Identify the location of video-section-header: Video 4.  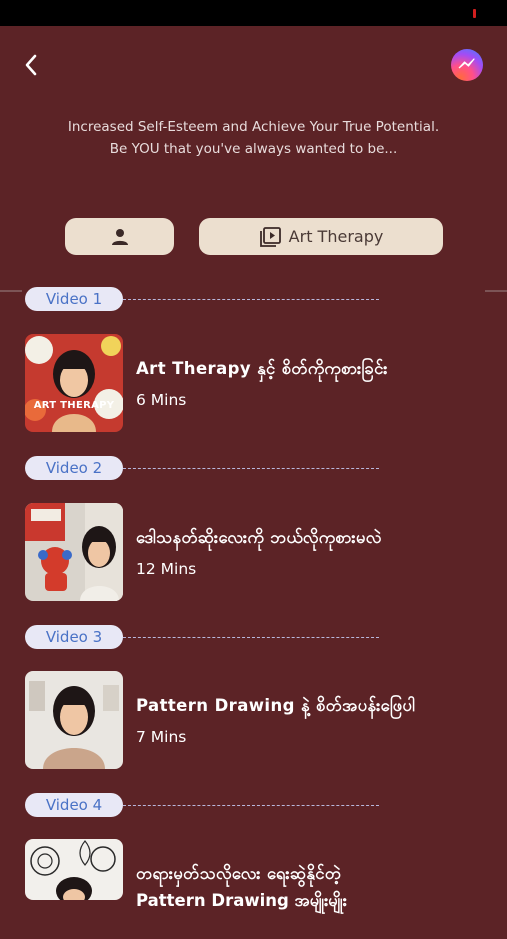
(205, 806).